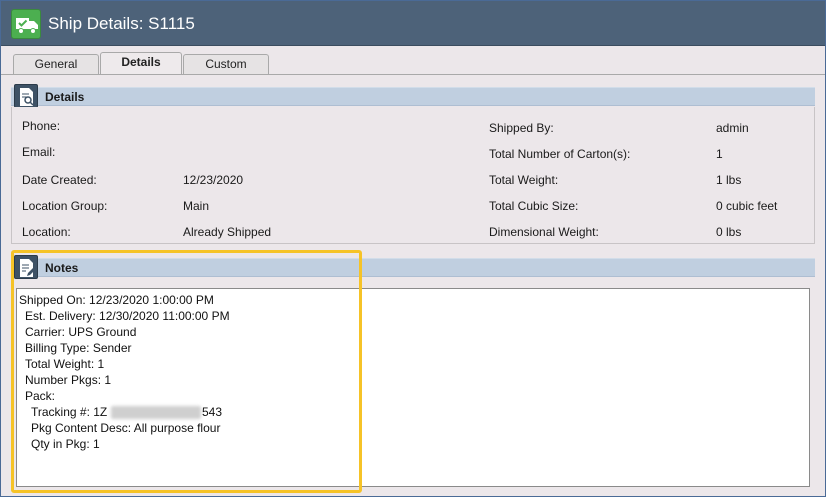 This screenshot has height=497, width=826. What do you see at coordinates (747, 206) in the screenshot?
I see `cubic-size-value: 0 cubic feet` at bounding box center [747, 206].